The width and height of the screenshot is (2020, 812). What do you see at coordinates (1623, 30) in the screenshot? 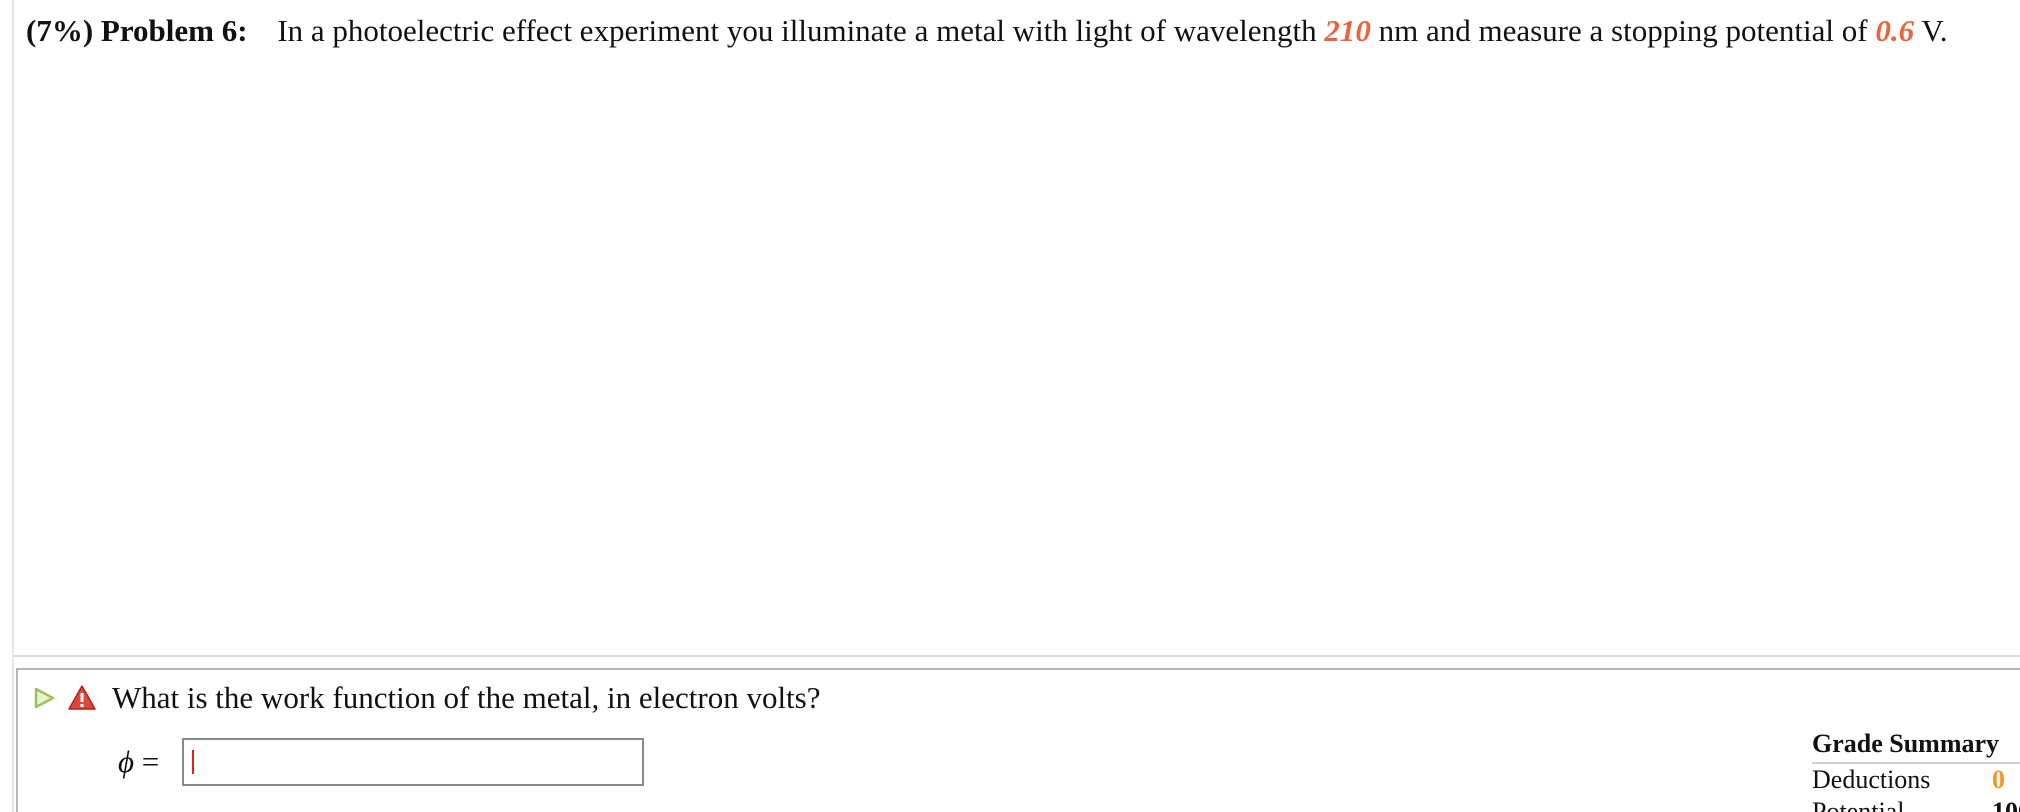
I see `problem-text-middle: nm and measure a stopping potential of` at bounding box center [1623, 30].